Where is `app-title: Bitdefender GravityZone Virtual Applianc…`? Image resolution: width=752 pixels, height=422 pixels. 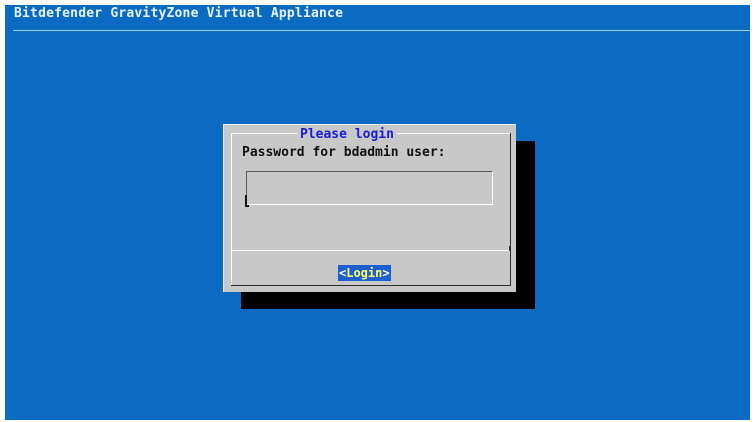 app-title: Bitdefender GravityZone Virtual Applianc… is located at coordinates (179, 13).